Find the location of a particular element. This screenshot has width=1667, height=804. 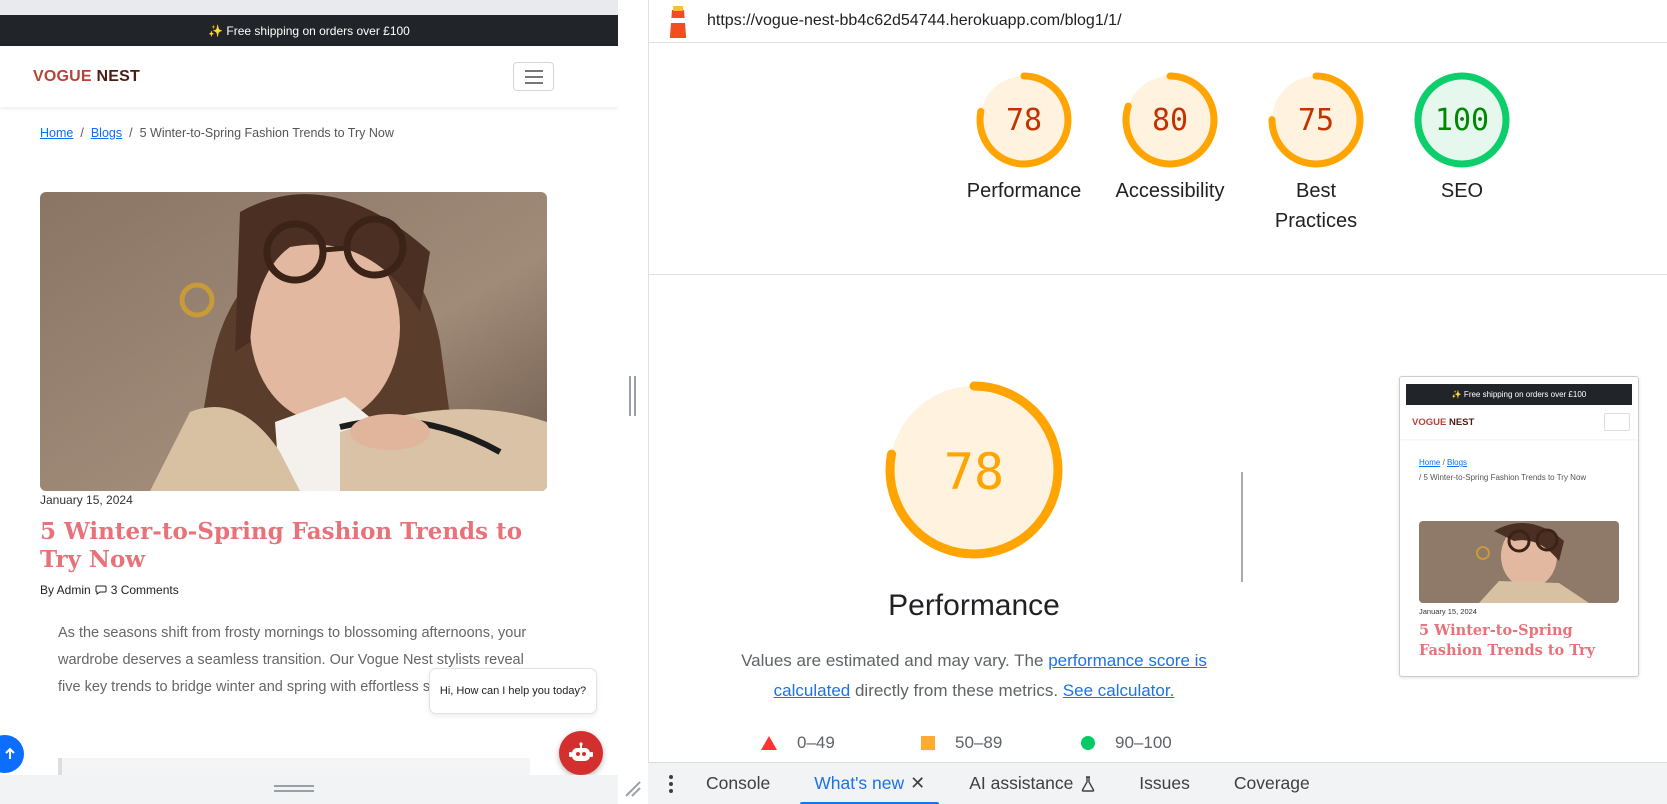

scroll-to-top-button is located at coordinates (12, 754).